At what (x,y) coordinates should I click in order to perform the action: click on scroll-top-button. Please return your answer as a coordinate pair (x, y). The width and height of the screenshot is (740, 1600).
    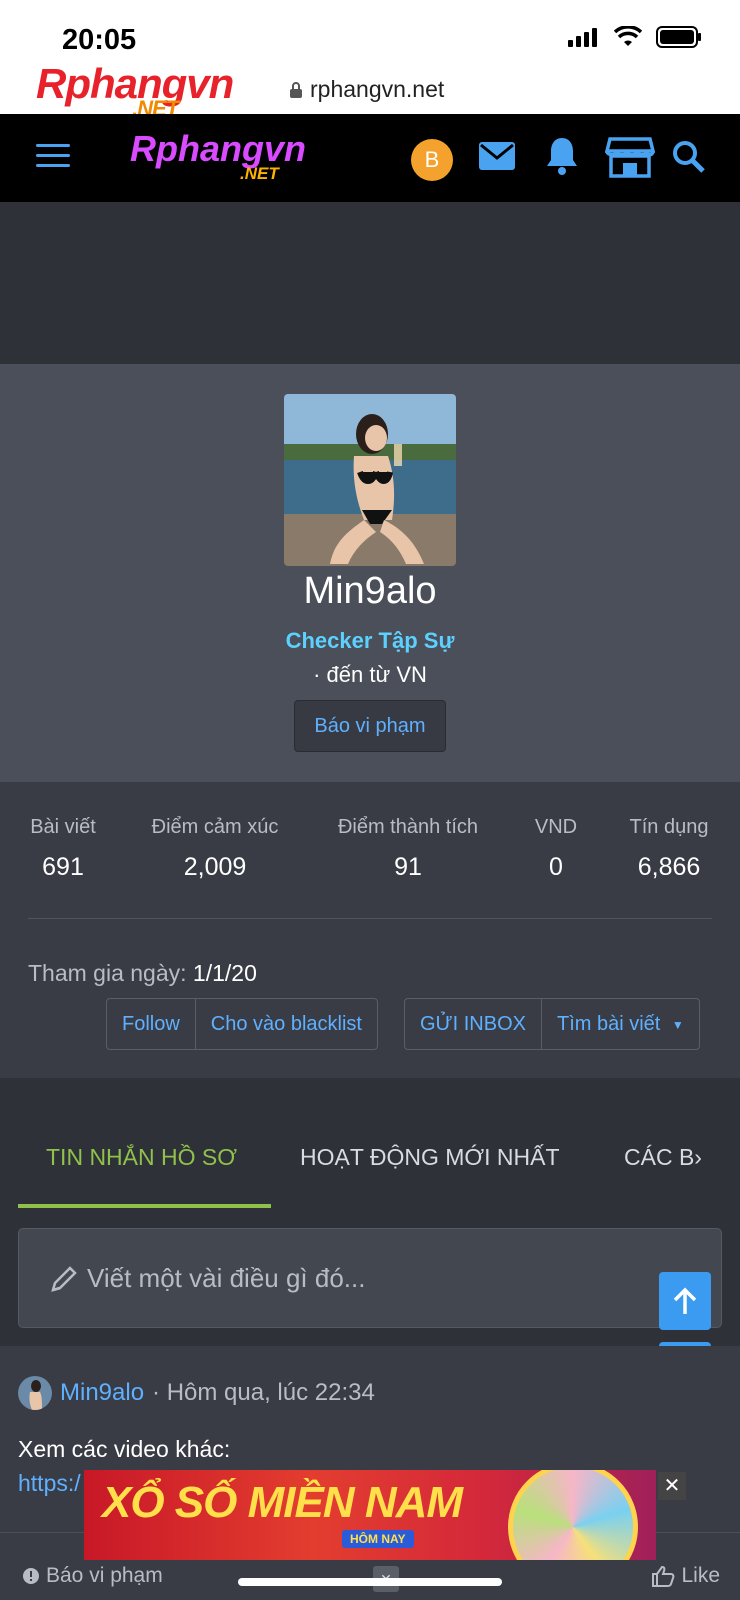
    Looking at the image, I should click on (685, 1301).